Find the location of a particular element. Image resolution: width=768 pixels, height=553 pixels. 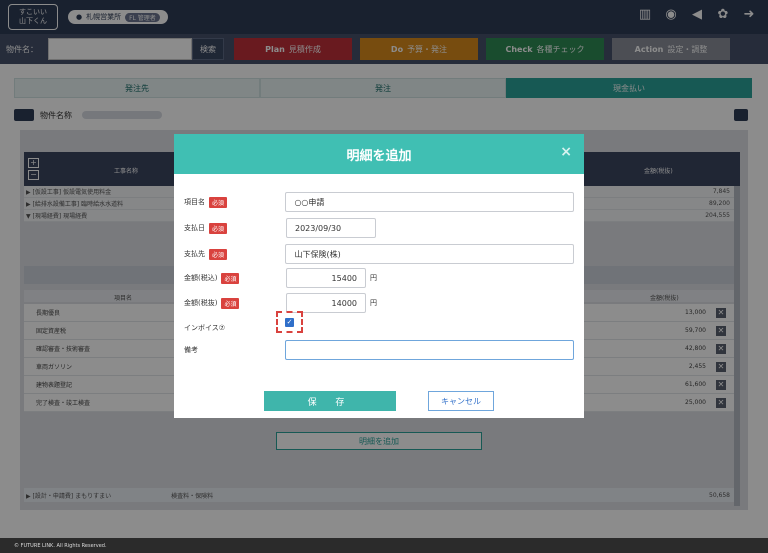

modal-header: 明細を追加 × is located at coordinates (379, 154).